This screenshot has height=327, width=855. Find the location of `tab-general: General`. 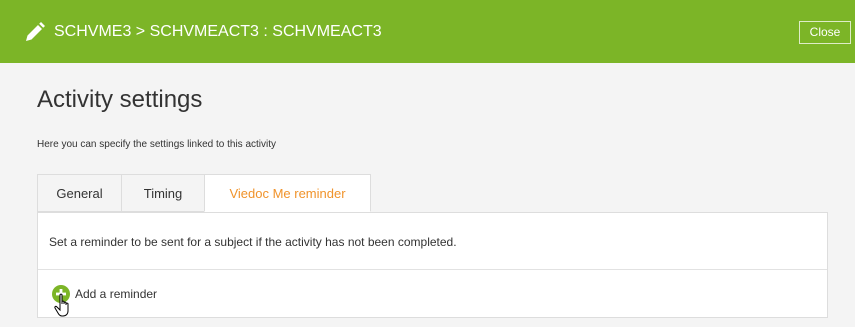

tab-general: General is located at coordinates (79, 193).